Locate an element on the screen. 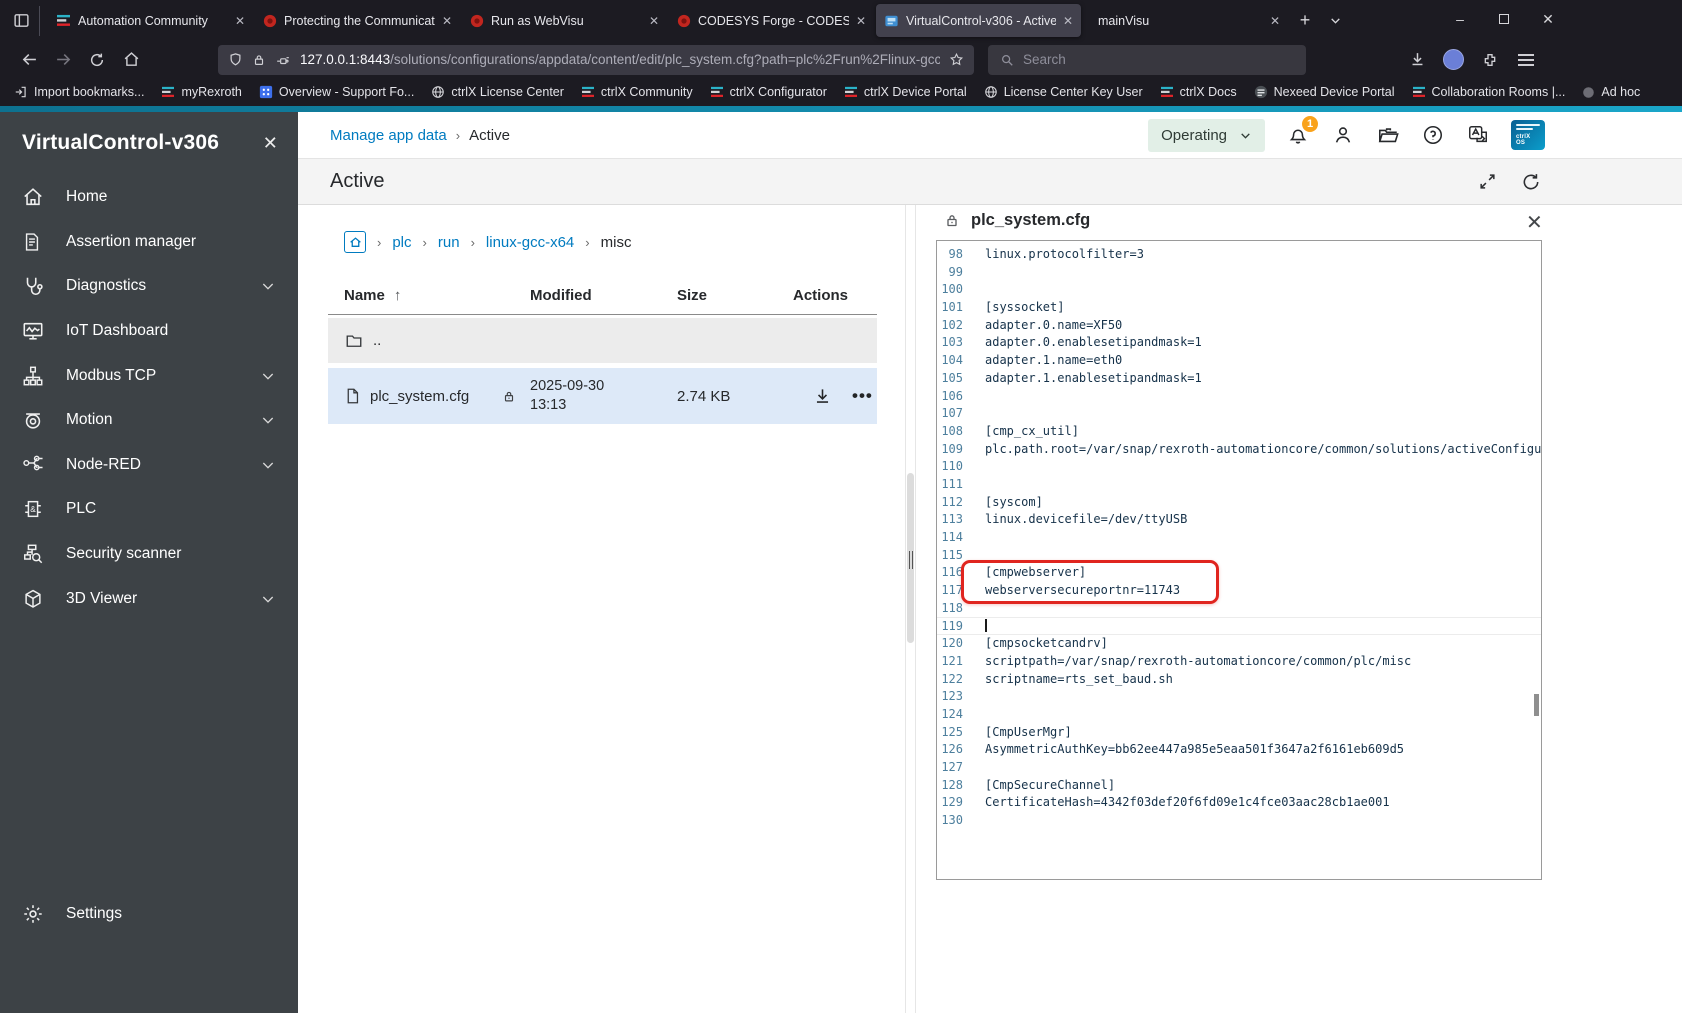 This screenshot has width=1682, height=1013. code-line: 105 adapter.1.enablesetipandmask=1 is located at coordinates (1239, 379).